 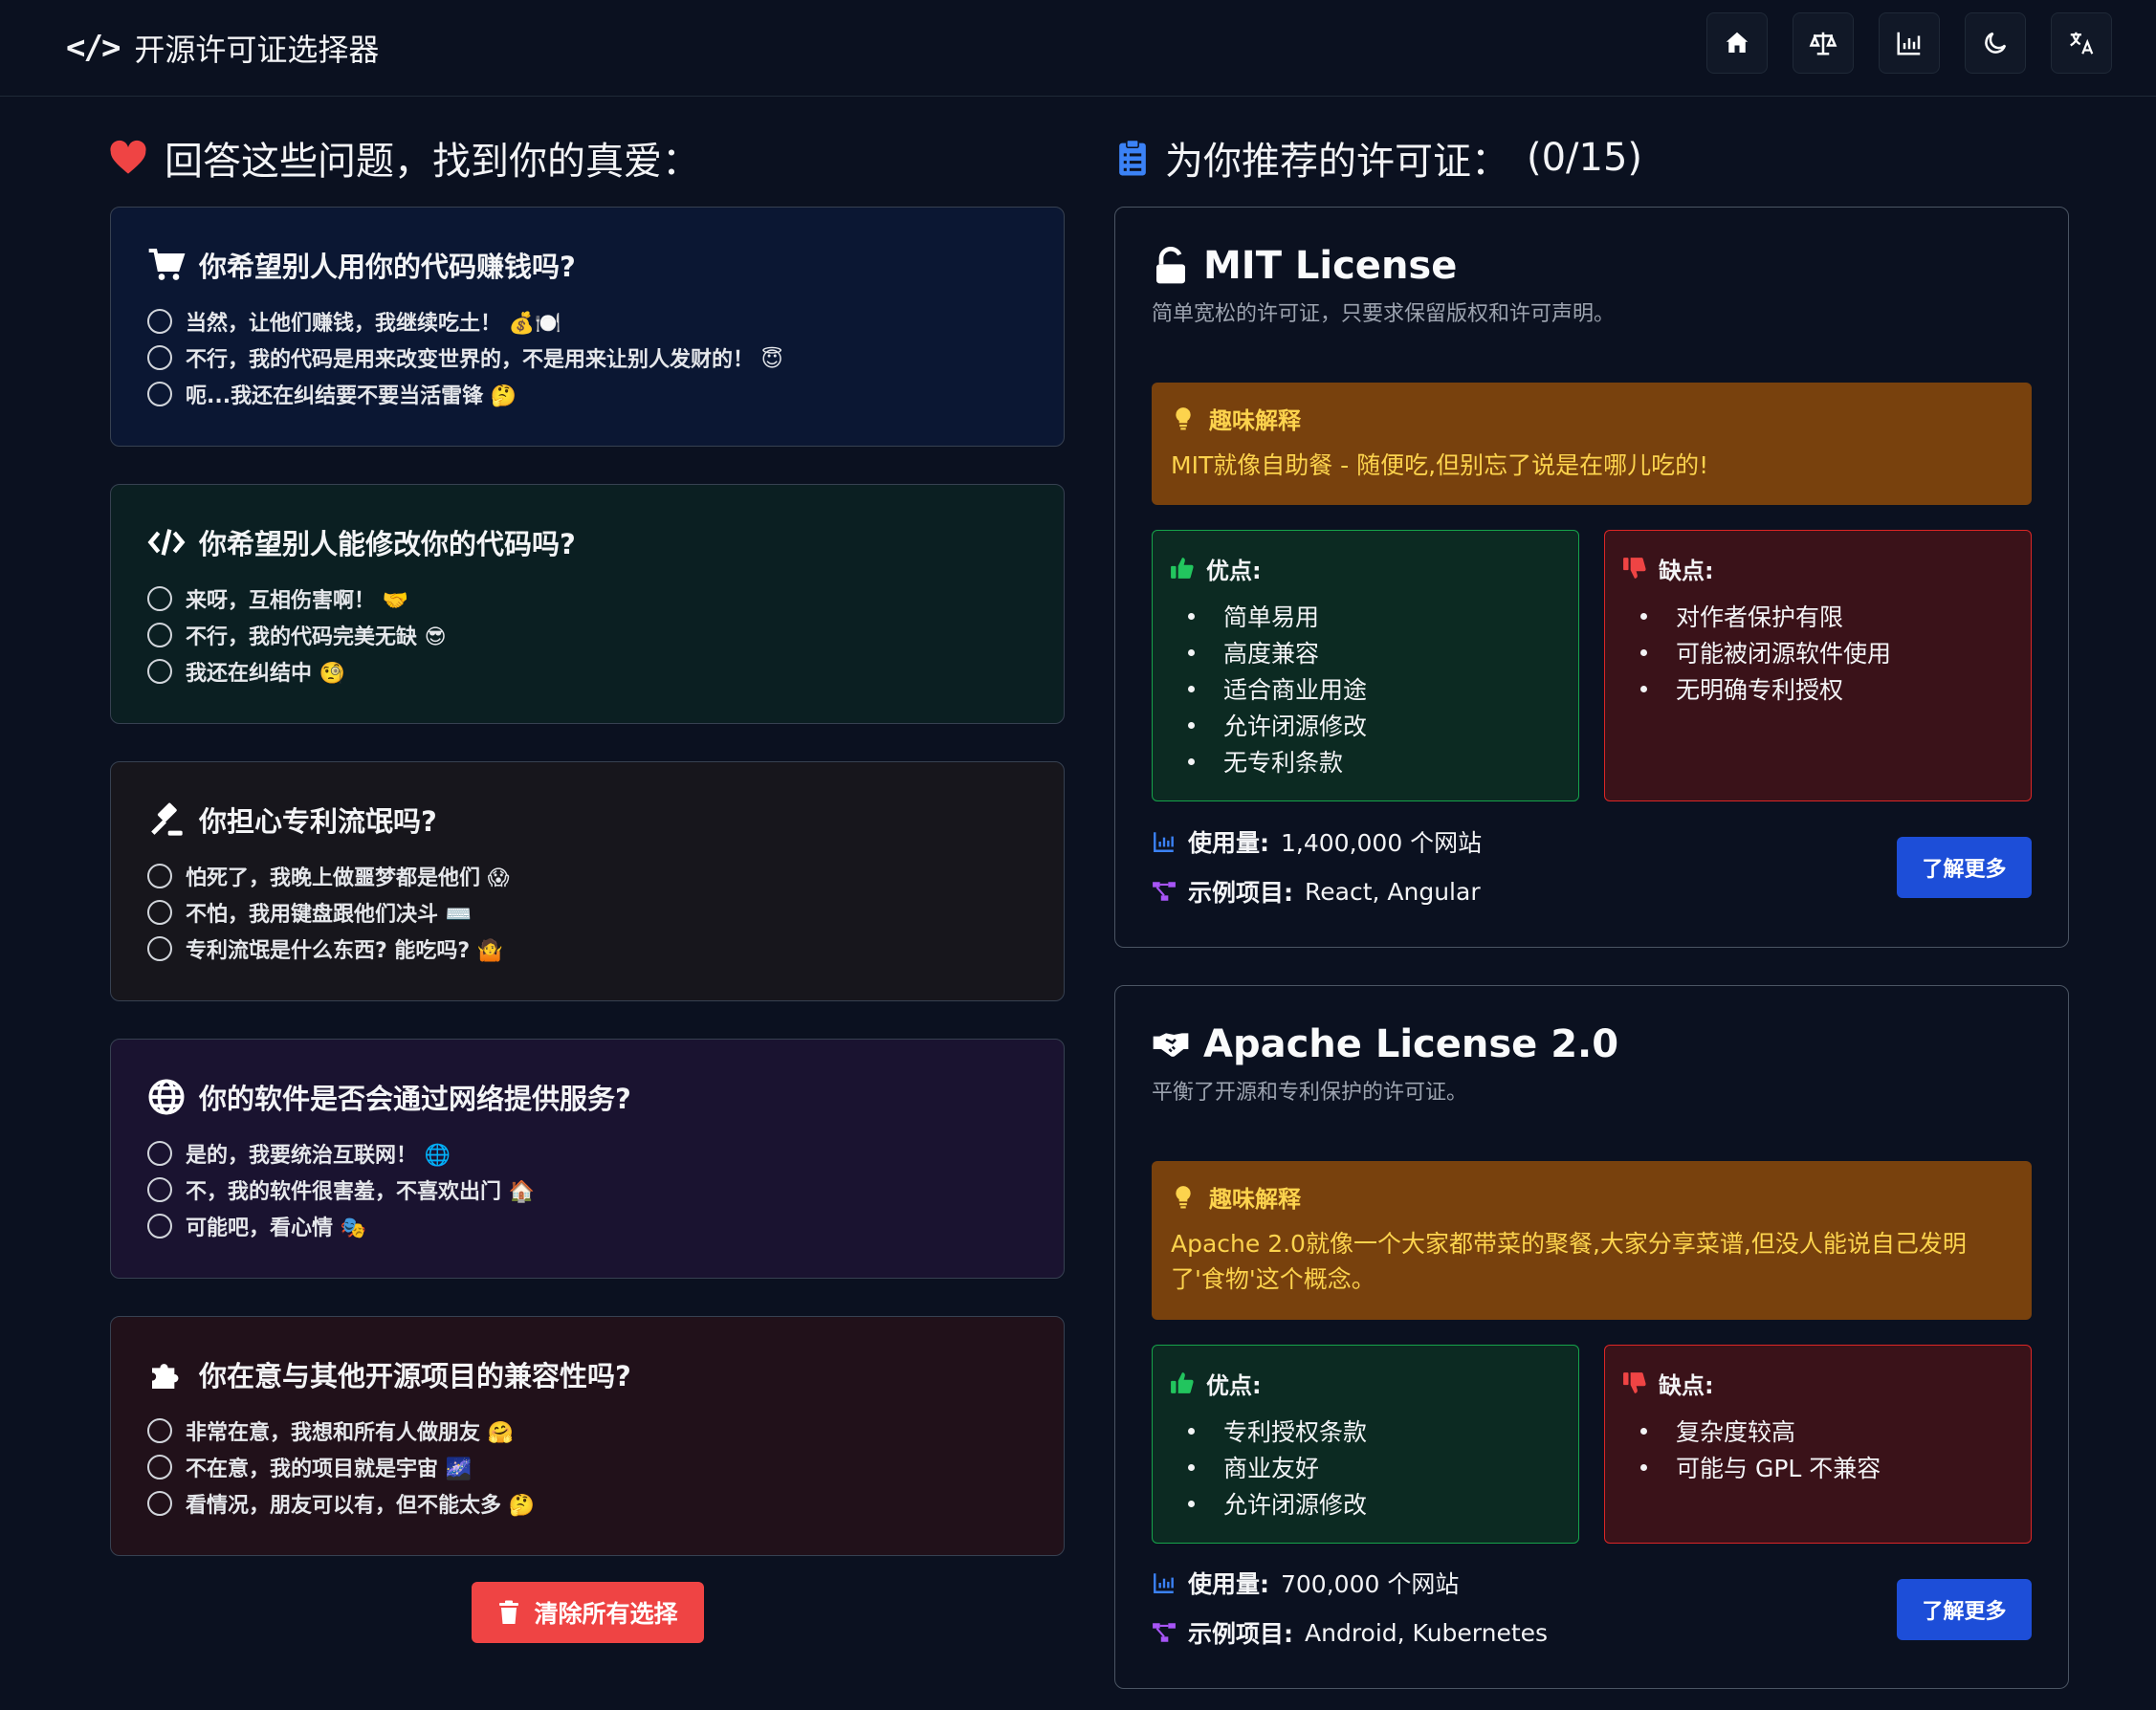 What do you see at coordinates (1817, 616) in the screenshot?
I see `list-item: 对作者保护有限` at bounding box center [1817, 616].